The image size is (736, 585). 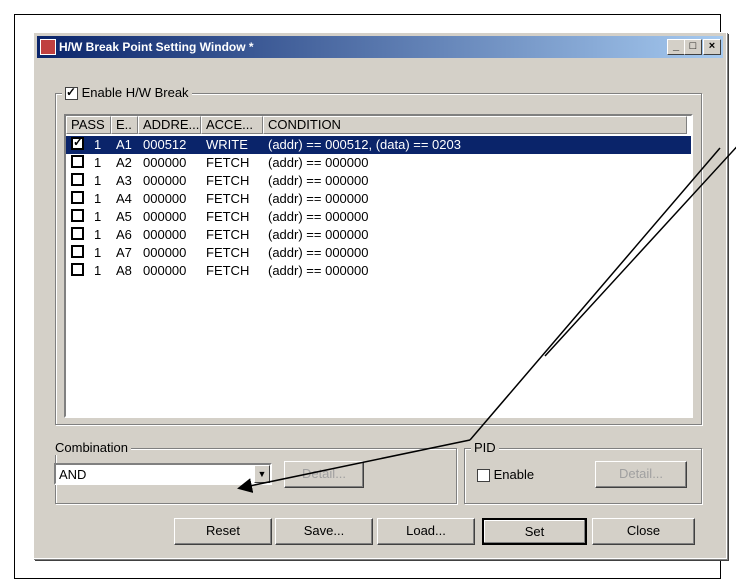 I want to click on chevron-down-icon: ▼, so click(x=262, y=474).